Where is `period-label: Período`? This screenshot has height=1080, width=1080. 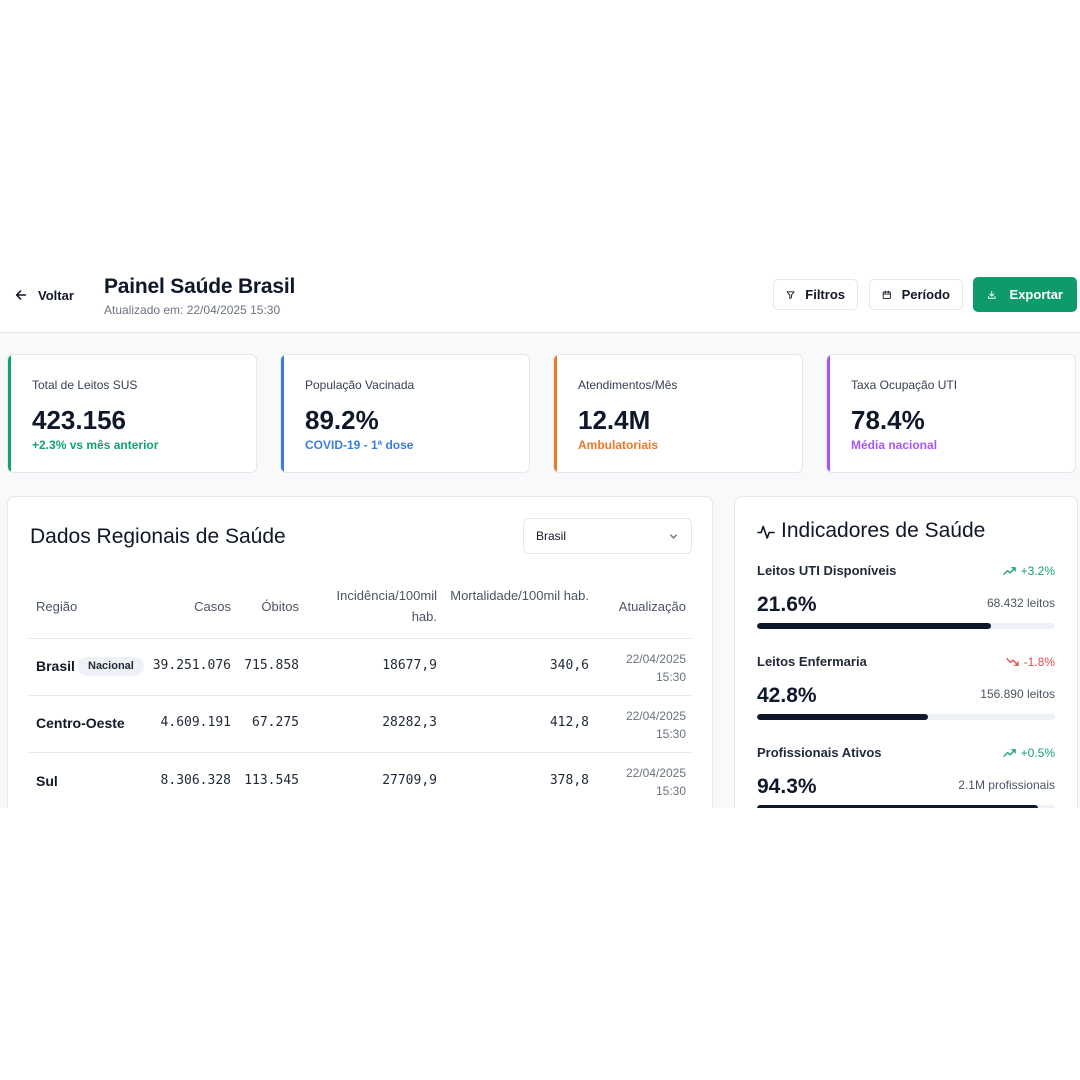 period-label: Período is located at coordinates (925, 294).